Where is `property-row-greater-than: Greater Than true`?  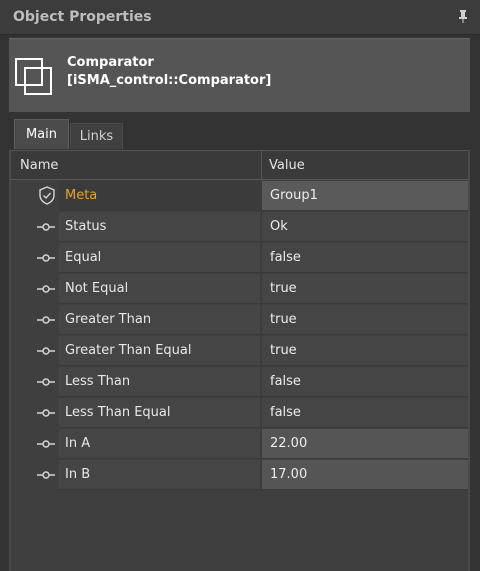
property-row-greater-than: Greater Than true is located at coordinates (239, 320).